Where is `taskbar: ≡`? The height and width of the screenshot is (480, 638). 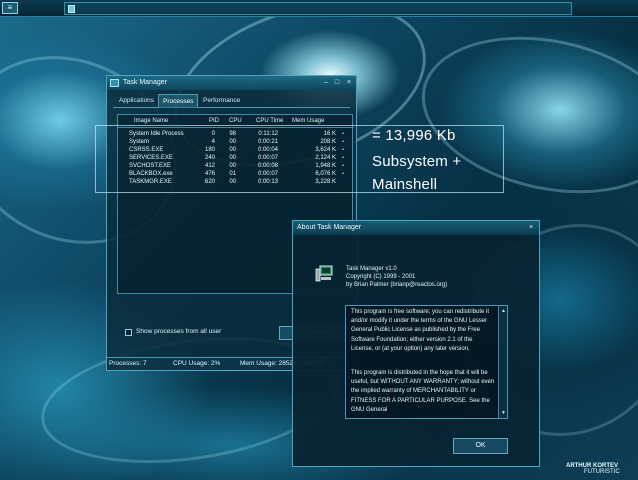
taskbar: ≡ is located at coordinates (319, 8).